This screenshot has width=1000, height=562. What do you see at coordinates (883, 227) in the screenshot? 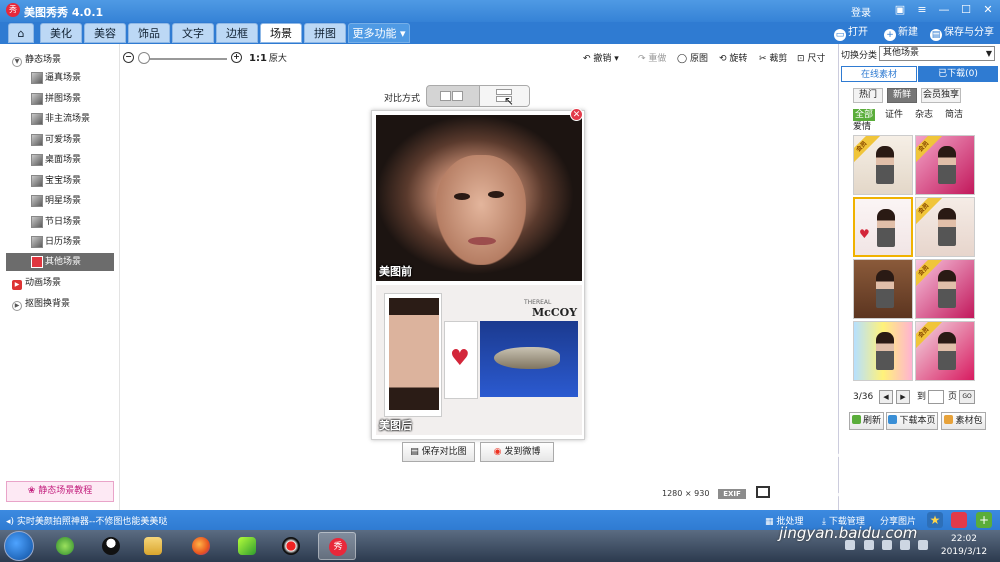
I see `material-thumb-selected: ♥` at bounding box center [883, 227].